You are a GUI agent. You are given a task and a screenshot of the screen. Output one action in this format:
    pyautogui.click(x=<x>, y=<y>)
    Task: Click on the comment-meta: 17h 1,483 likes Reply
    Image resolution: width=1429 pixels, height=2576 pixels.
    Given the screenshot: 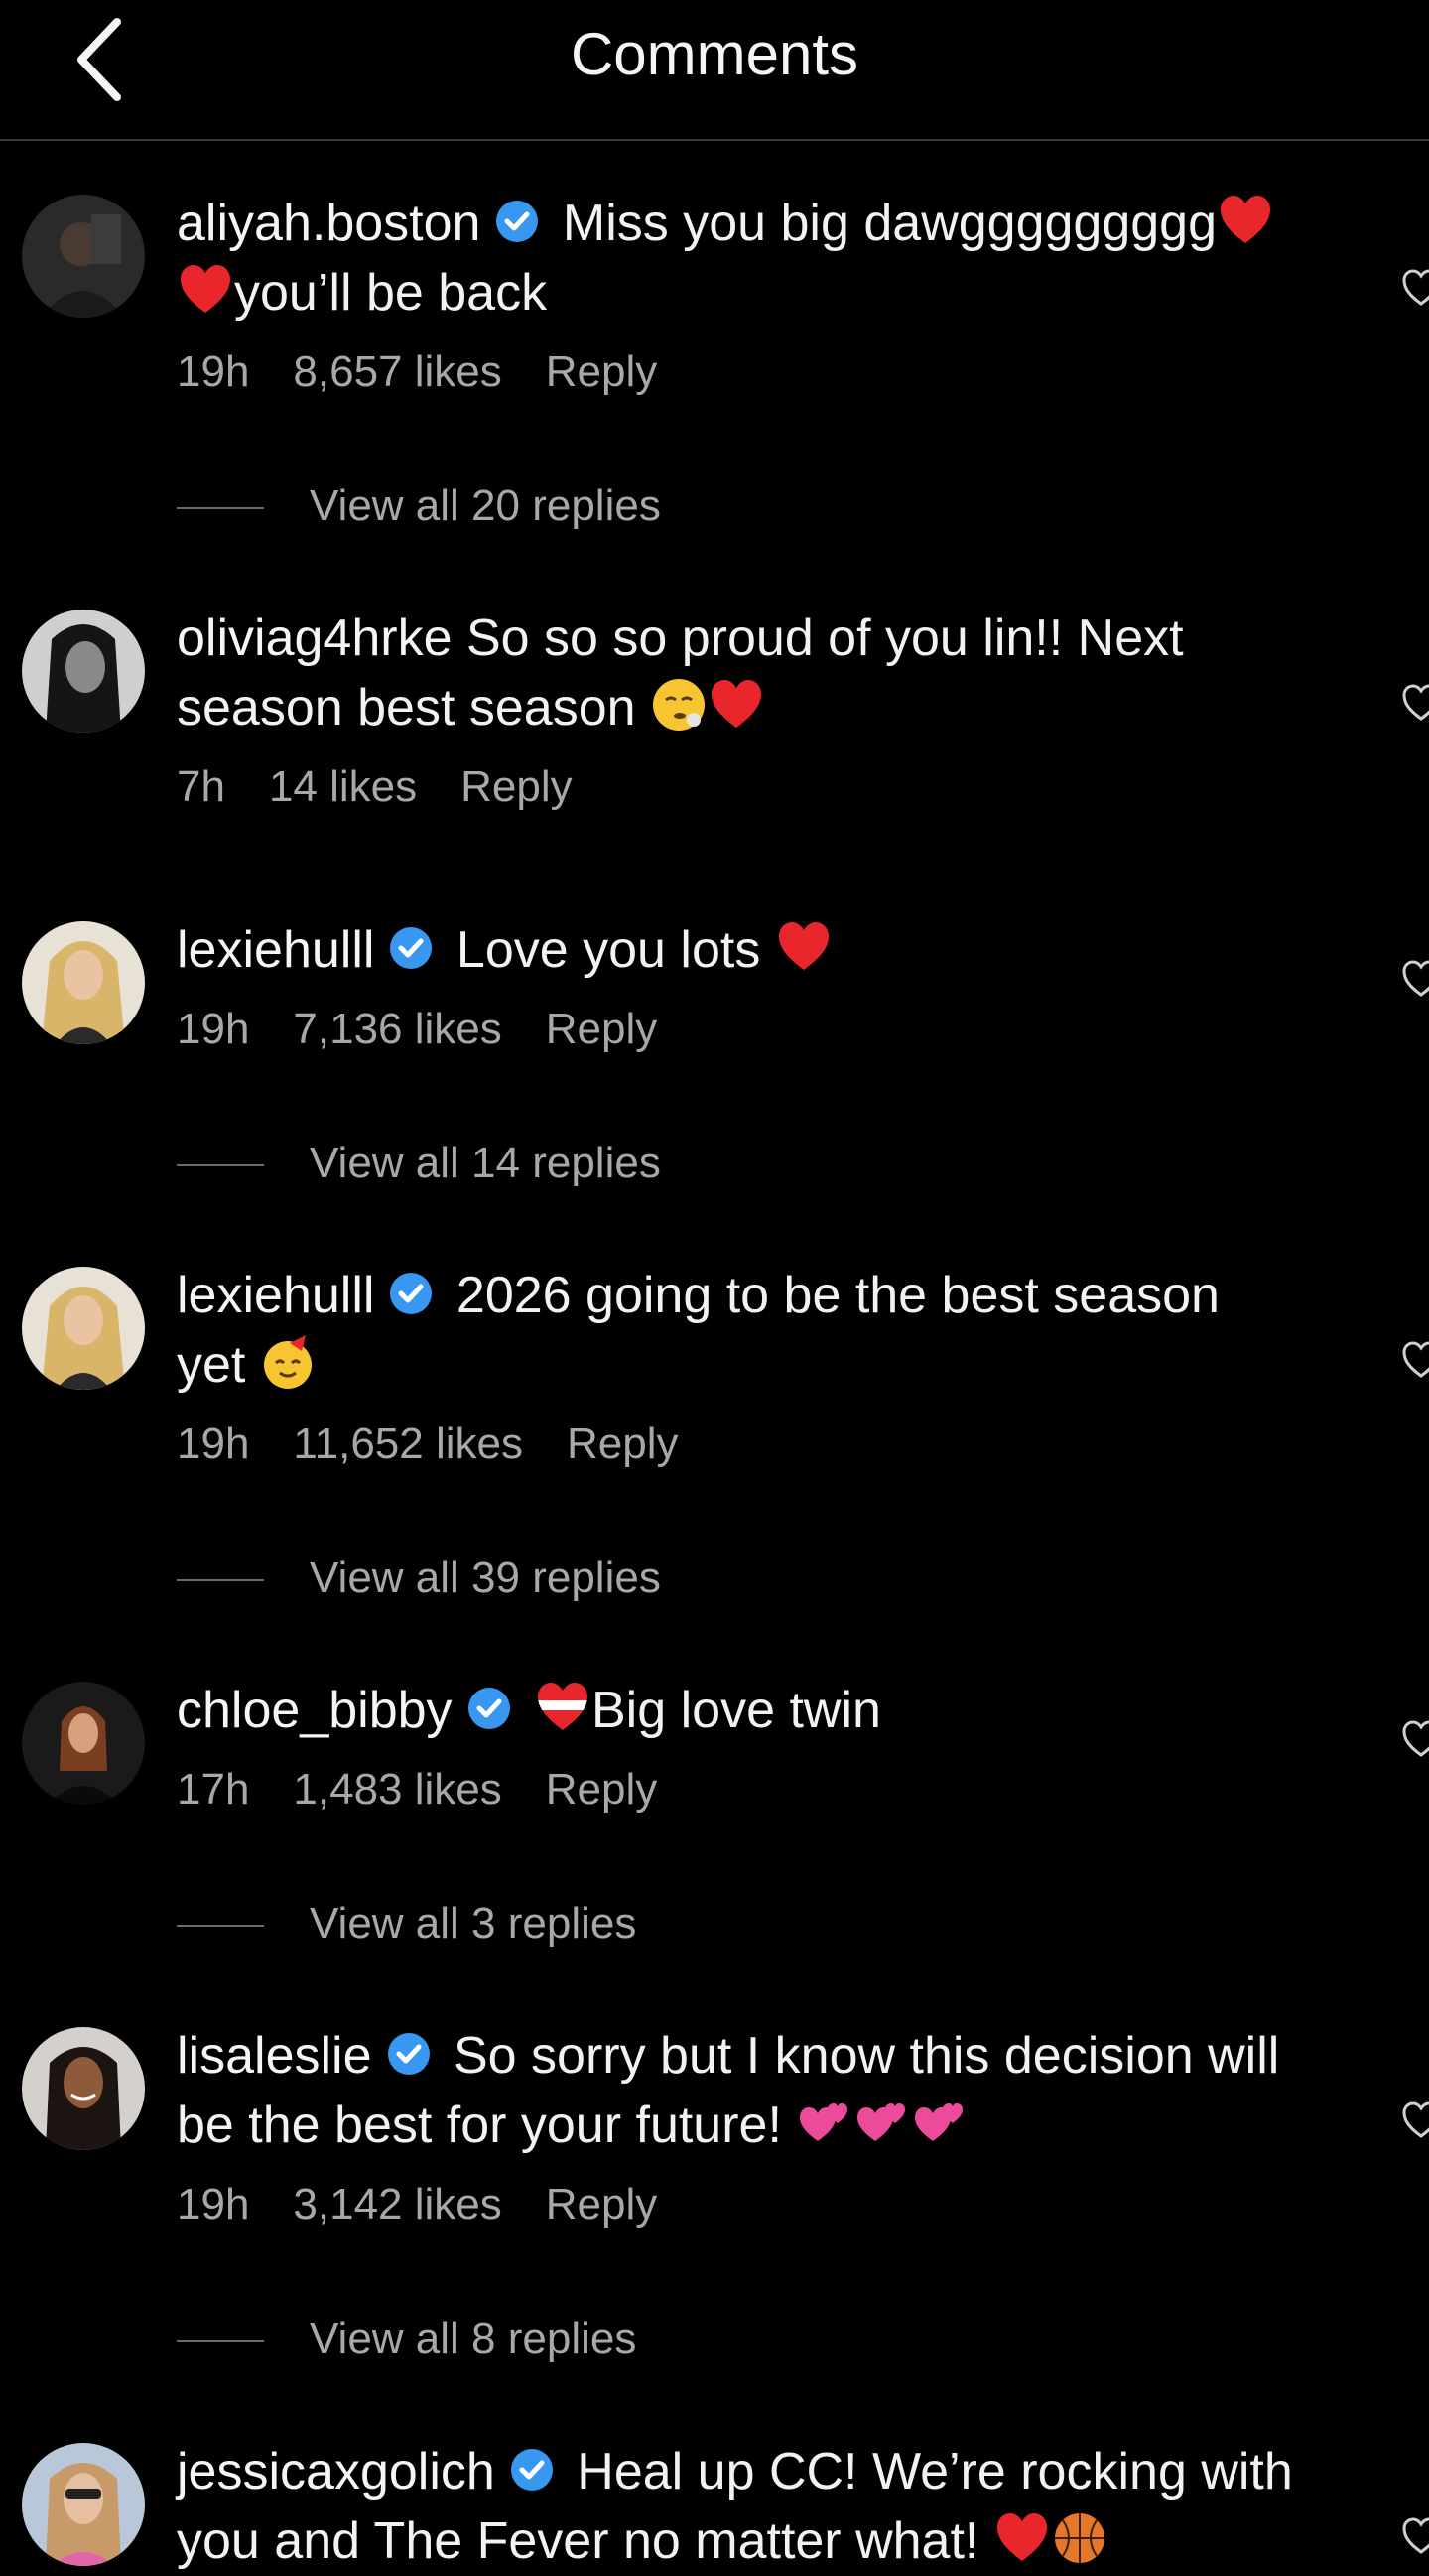 What is the action you would take?
    pyautogui.click(x=439, y=1790)
    